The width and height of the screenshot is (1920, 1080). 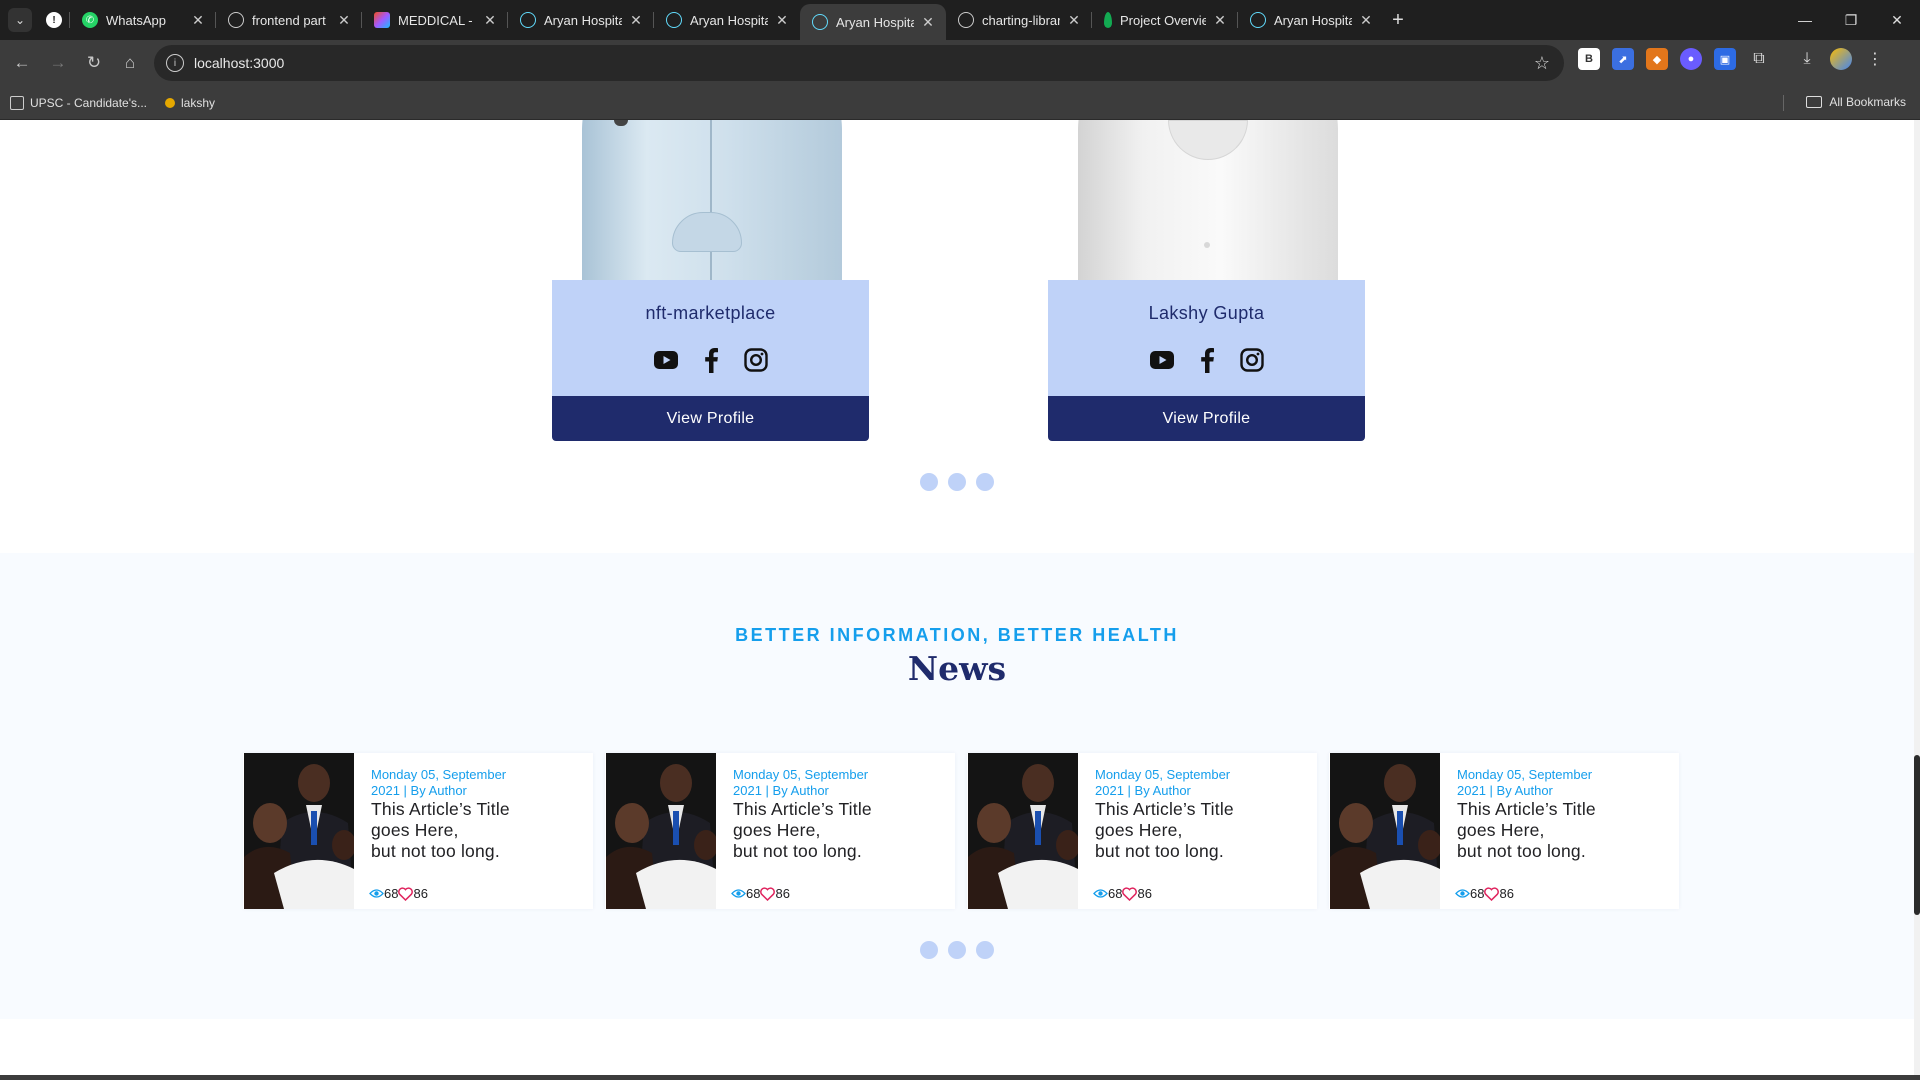 I want to click on profile-avatar, so click(x=1841, y=59).